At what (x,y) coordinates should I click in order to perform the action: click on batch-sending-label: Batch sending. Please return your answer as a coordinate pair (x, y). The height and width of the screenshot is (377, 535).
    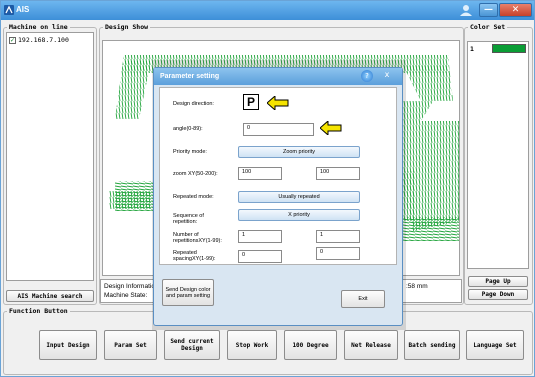
    Looking at the image, I should click on (432, 345).